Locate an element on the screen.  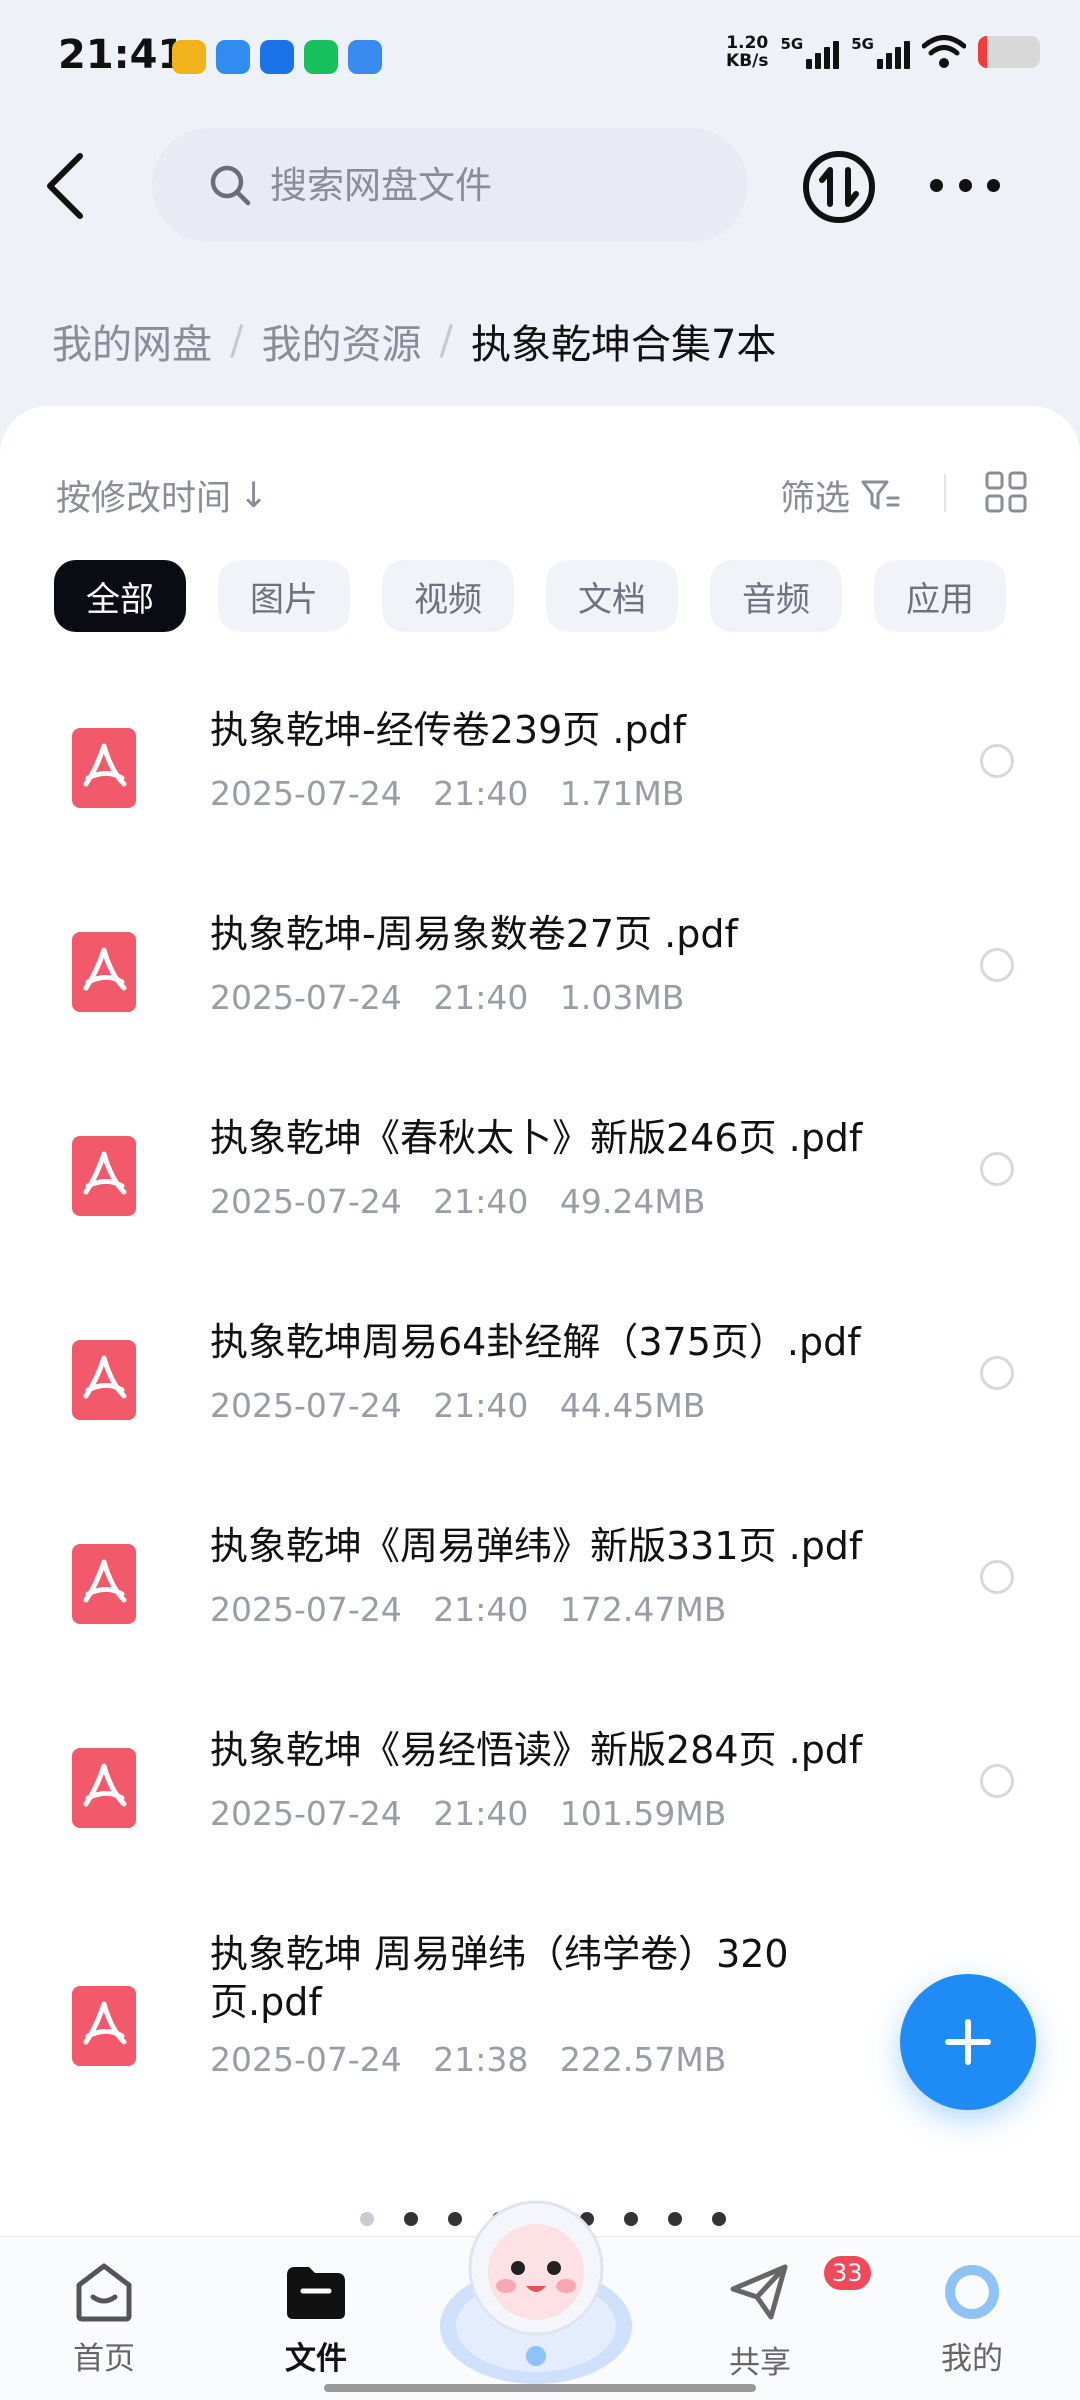
sort-button: 按修改时间 ↓ is located at coordinates (162, 495).